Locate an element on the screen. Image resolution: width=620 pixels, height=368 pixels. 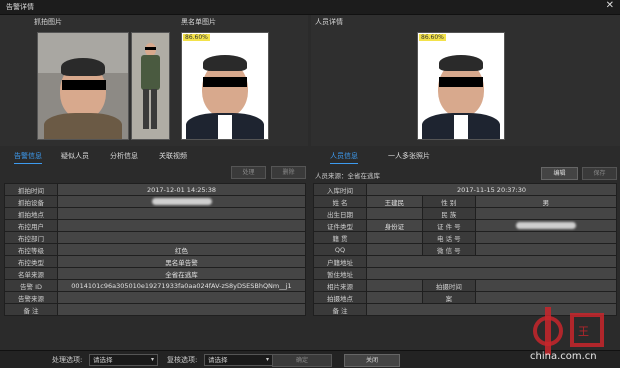
tab-analysis: 分析信息 is located at coordinates (124, 156).